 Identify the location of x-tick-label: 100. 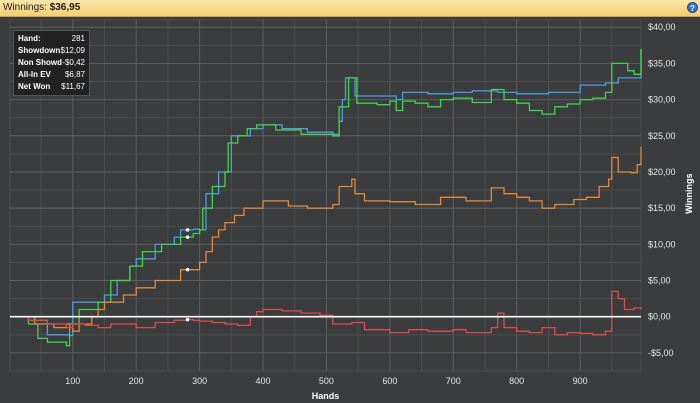
(72, 381).